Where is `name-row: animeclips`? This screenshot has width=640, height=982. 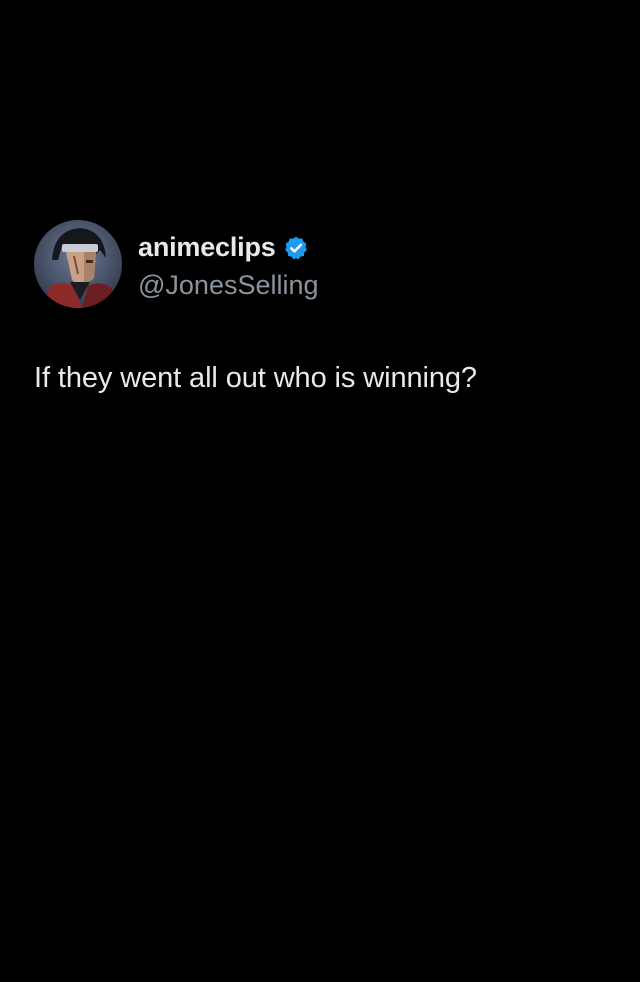 name-row: animeclips is located at coordinates (228, 248).